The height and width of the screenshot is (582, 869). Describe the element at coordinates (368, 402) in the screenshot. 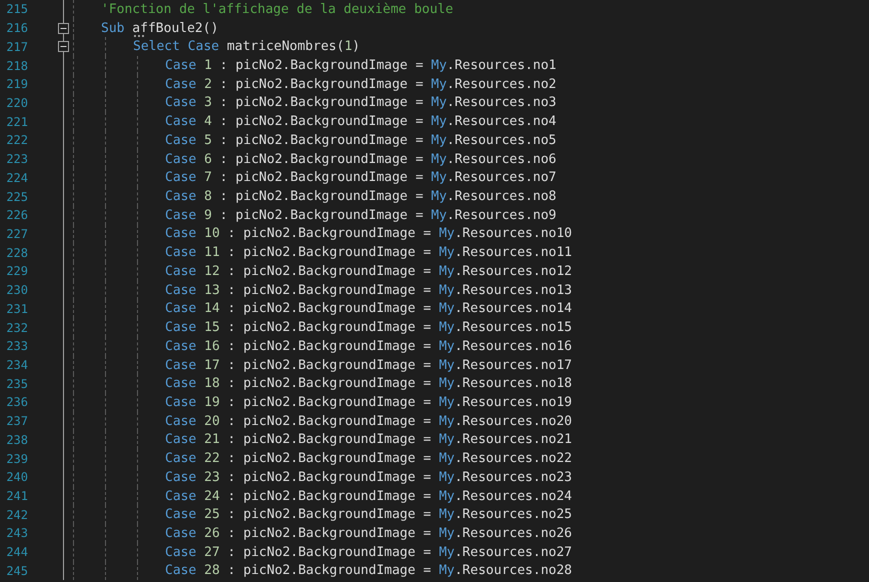

I see `code-line: Case 19 : picNo2.BackgroundImage = My.Resources.no19` at that location.